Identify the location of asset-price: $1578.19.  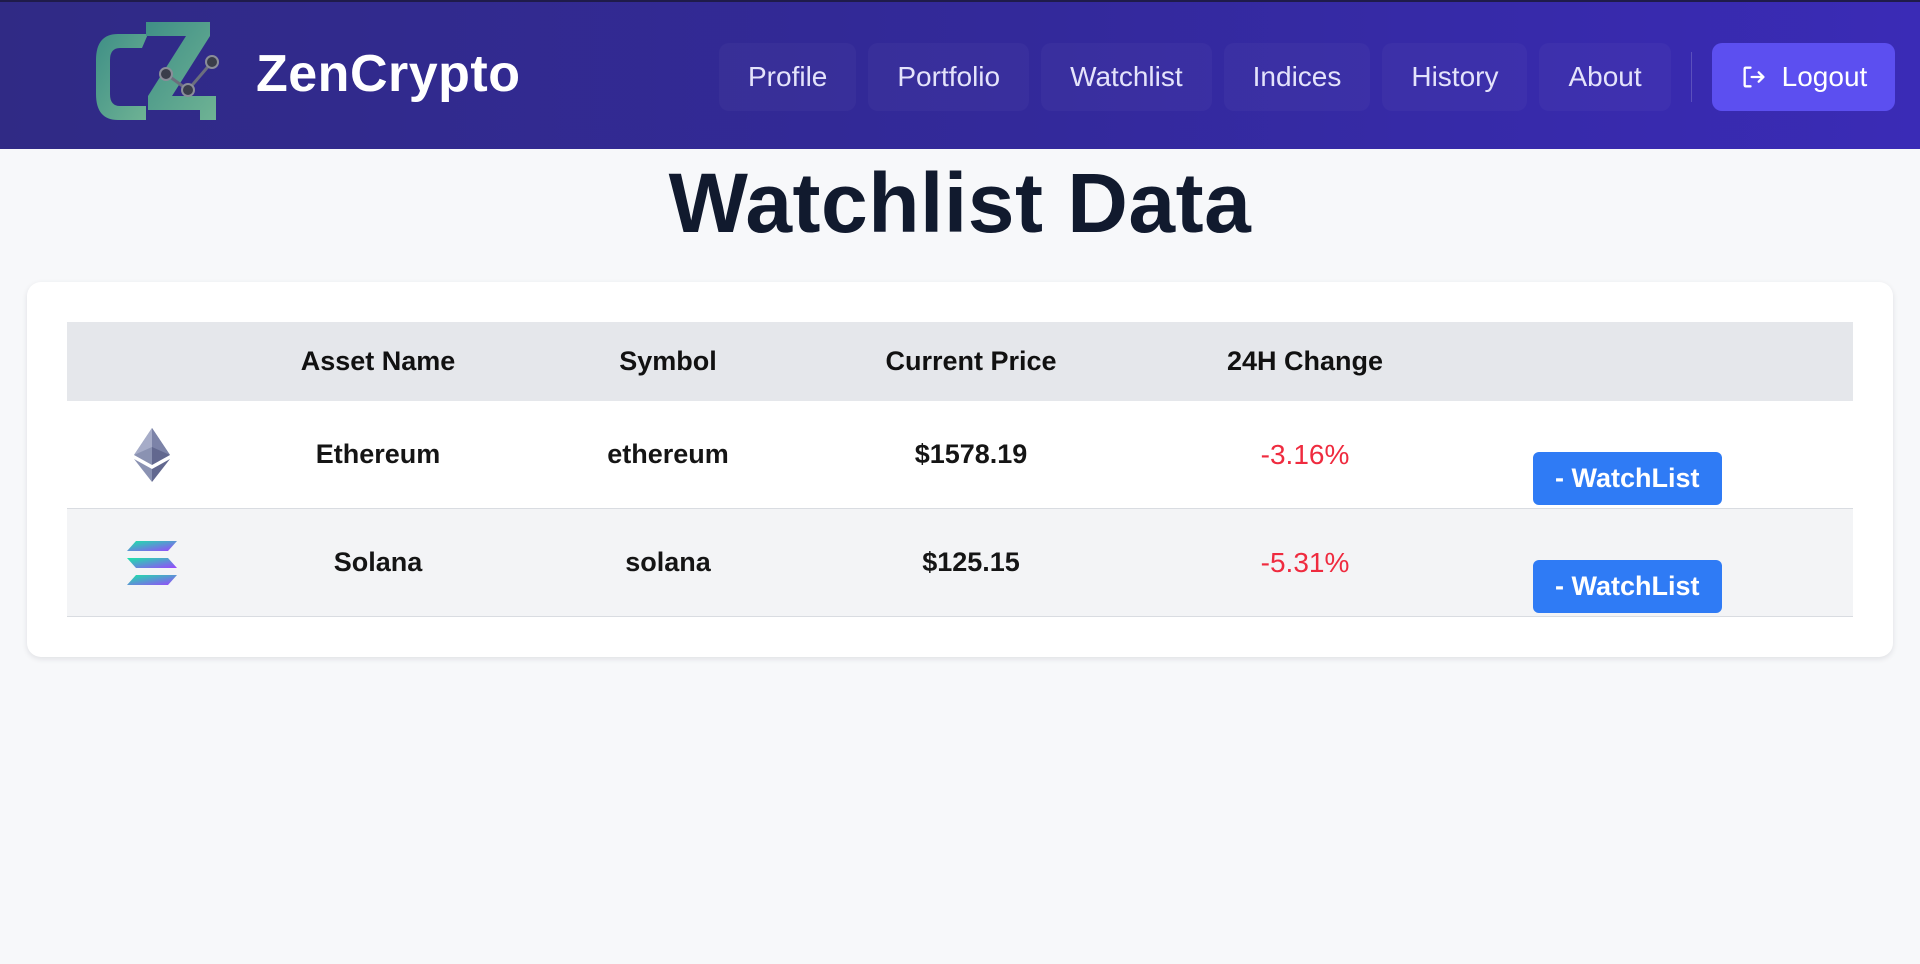
(971, 454).